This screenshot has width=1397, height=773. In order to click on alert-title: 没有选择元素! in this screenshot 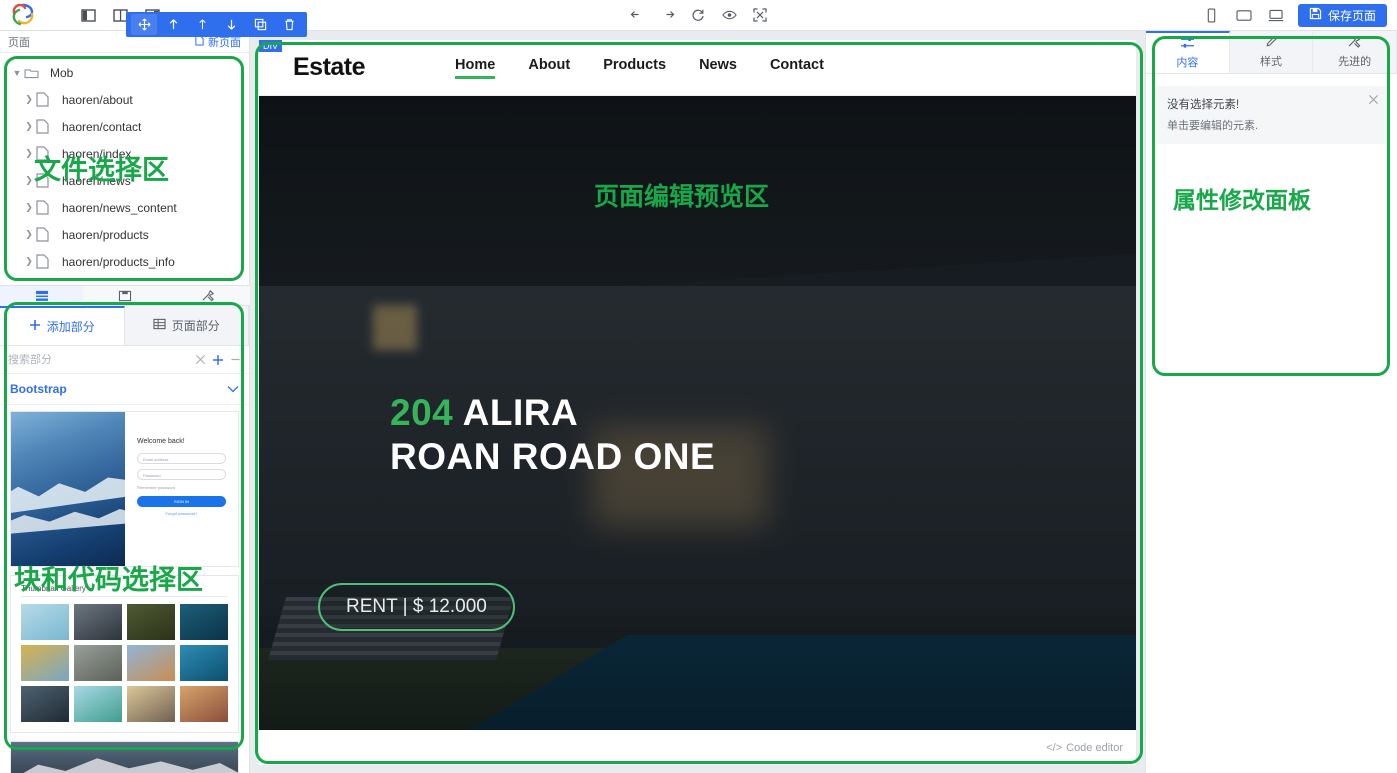, I will do `click(1203, 105)`.